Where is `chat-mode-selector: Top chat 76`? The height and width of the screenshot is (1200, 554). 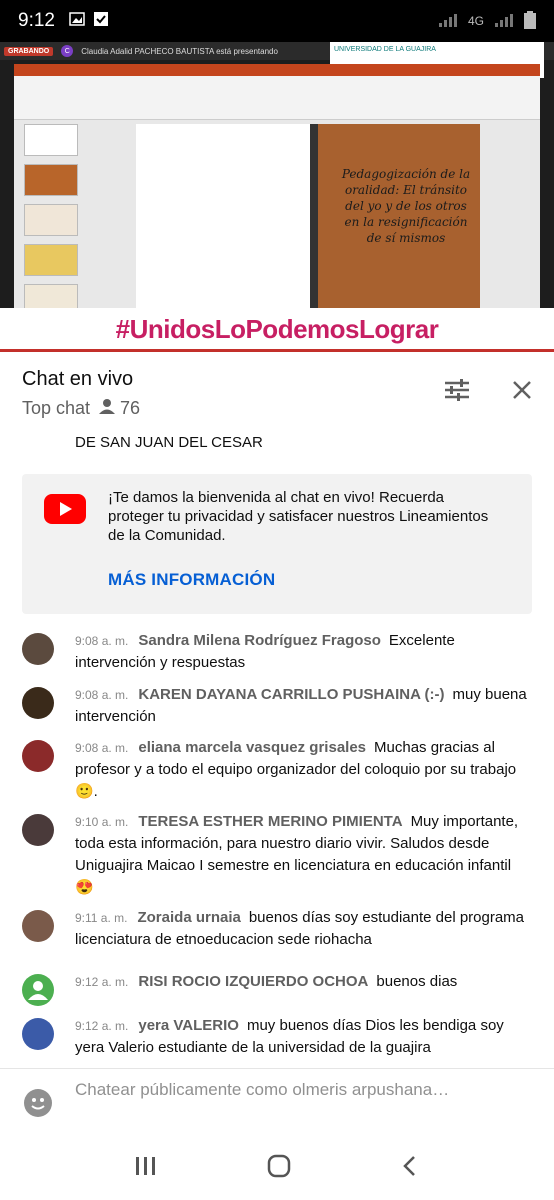 chat-mode-selector: Top chat 76 is located at coordinates (81, 408).